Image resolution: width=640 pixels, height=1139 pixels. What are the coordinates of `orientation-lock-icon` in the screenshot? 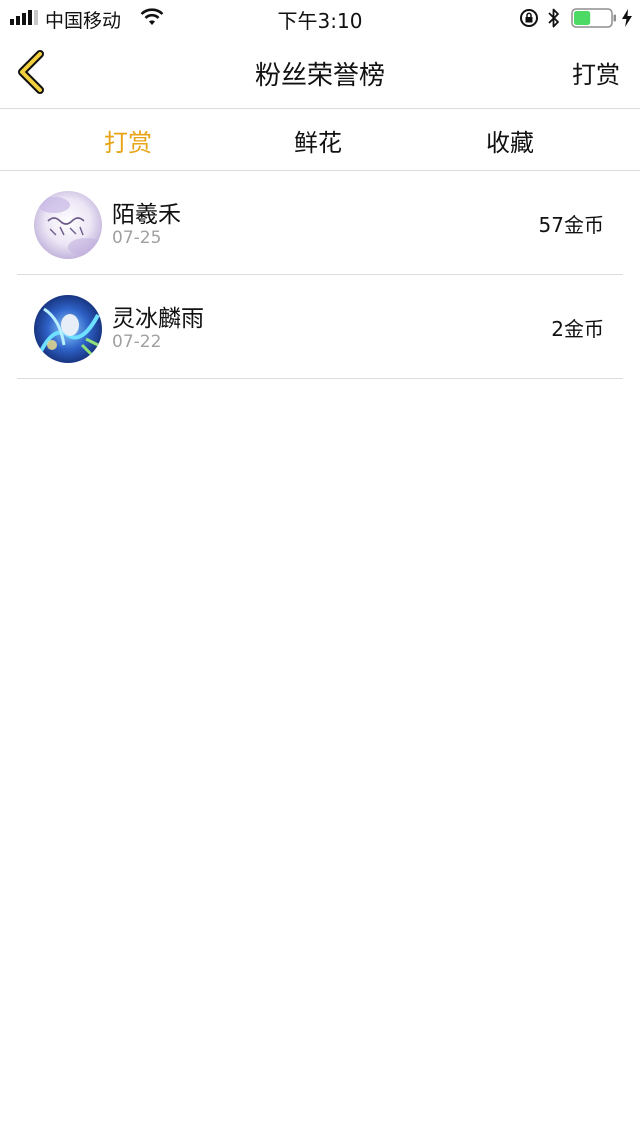 It's located at (529, 18).